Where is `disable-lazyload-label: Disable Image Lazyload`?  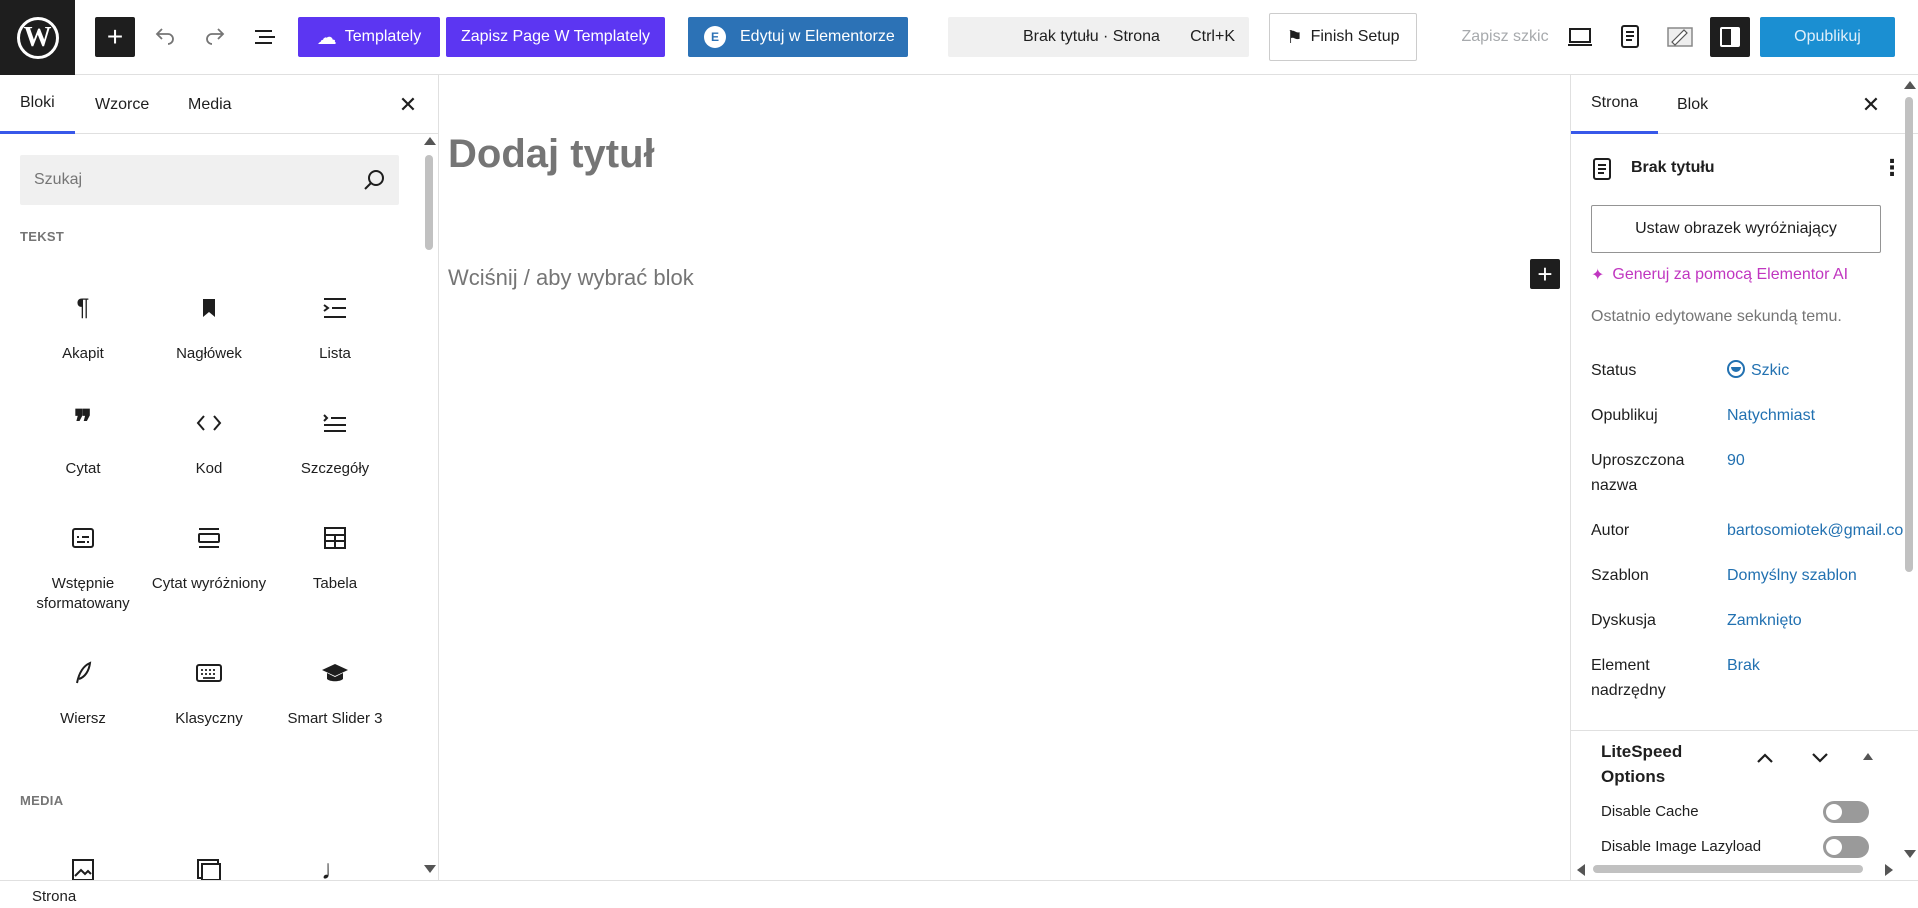 disable-lazyload-label: Disable Image Lazyload is located at coordinates (1681, 846).